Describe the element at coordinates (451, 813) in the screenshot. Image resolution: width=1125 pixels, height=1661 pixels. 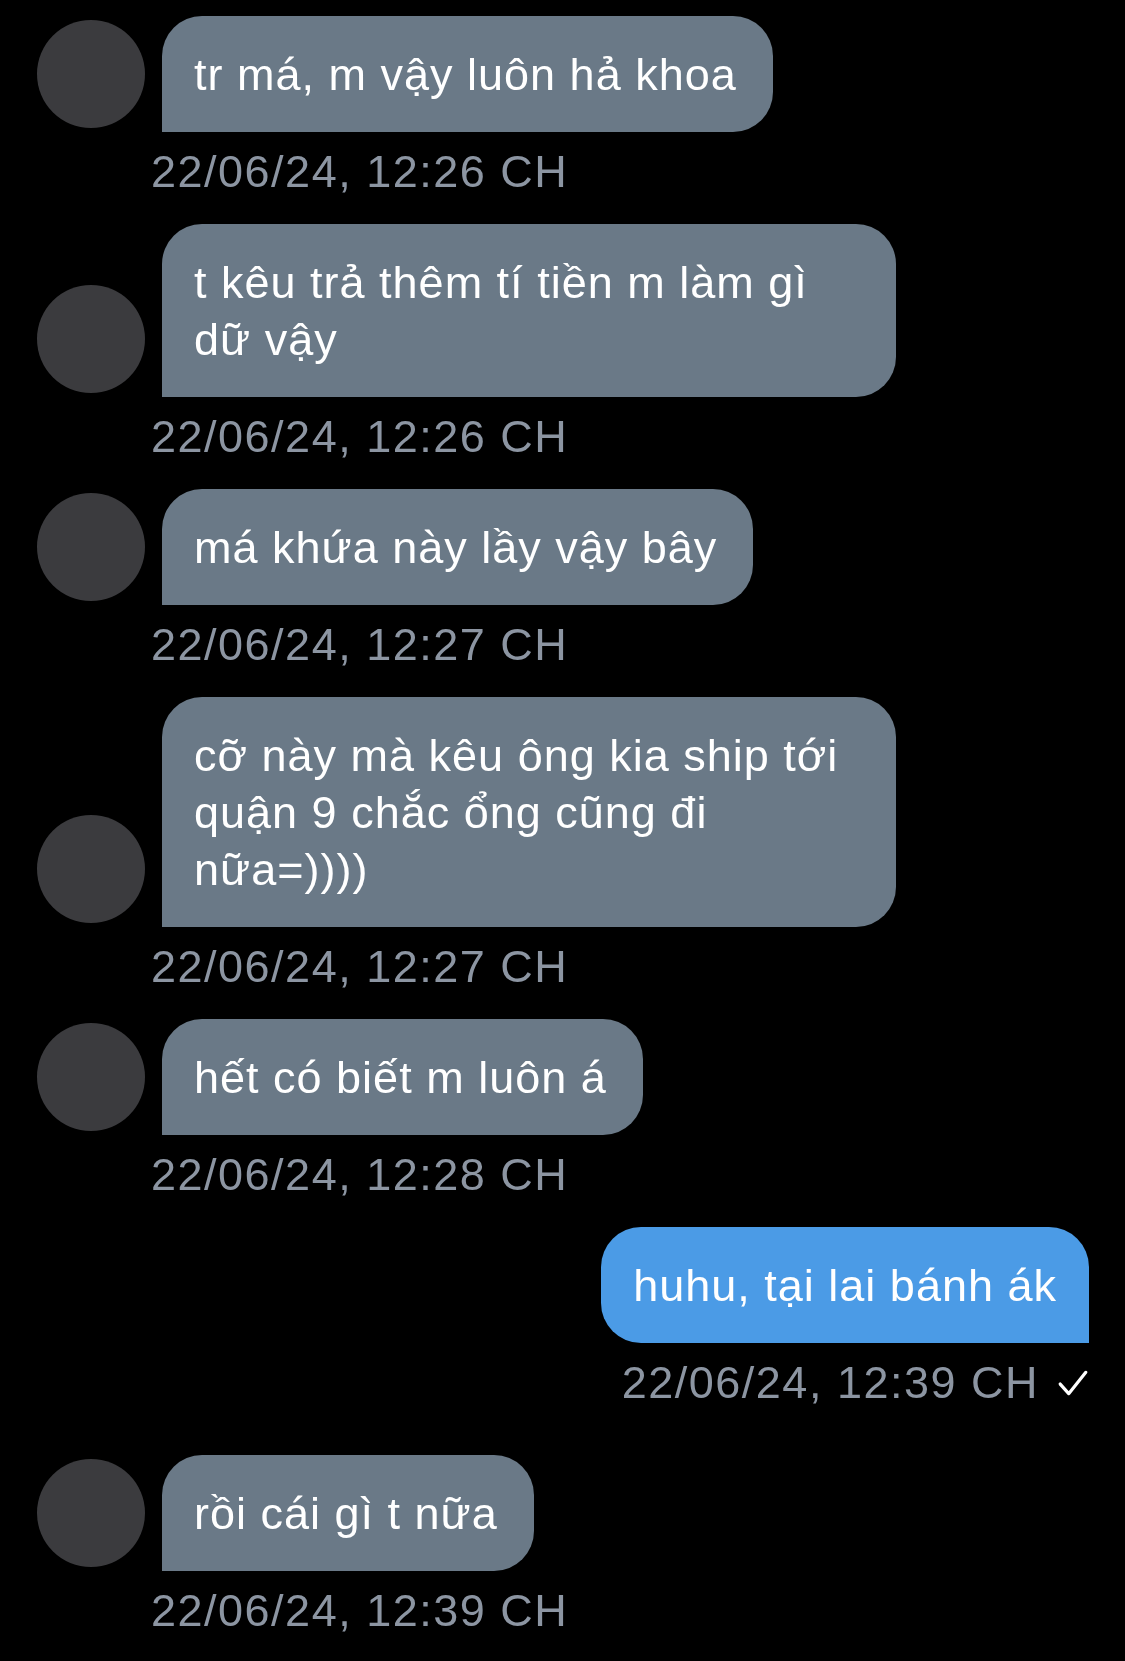
I see `message-text: quận 9 chắc ổng cũng đi` at that location.